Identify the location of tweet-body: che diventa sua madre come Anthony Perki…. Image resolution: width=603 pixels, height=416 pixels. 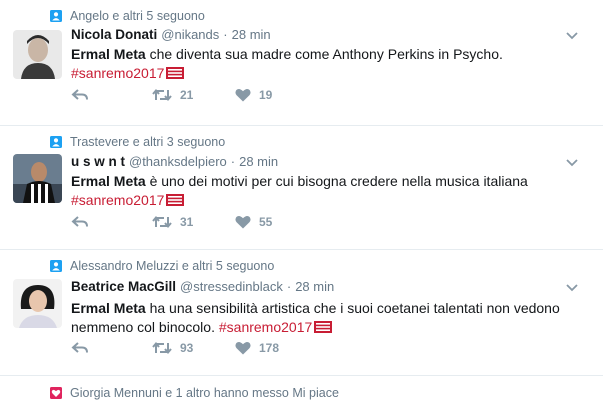
(324, 54).